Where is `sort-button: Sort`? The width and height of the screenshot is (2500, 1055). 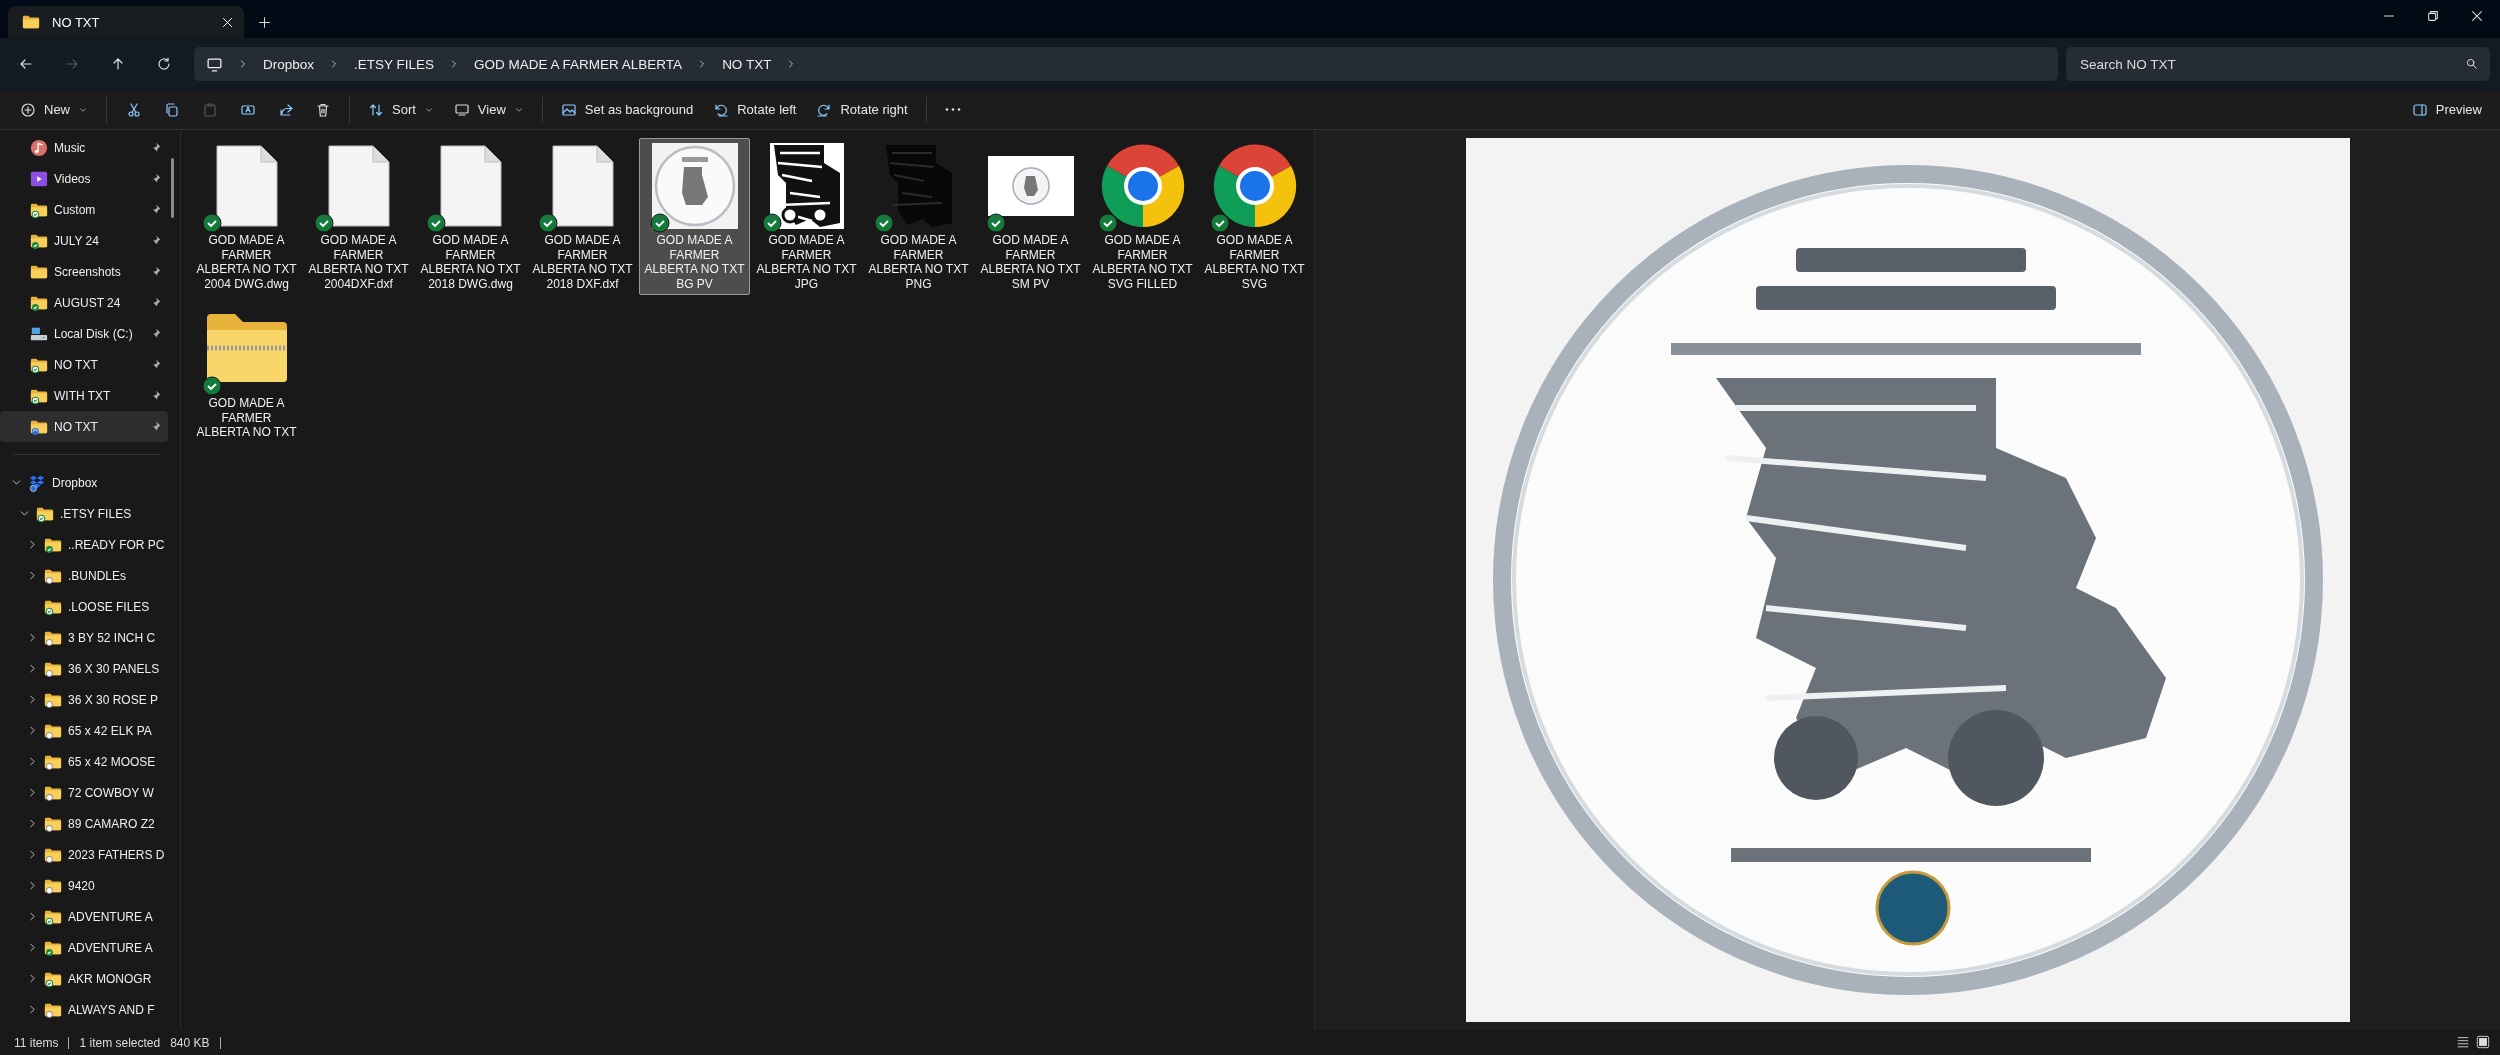 sort-button: Sort is located at coordinates (401, 109).